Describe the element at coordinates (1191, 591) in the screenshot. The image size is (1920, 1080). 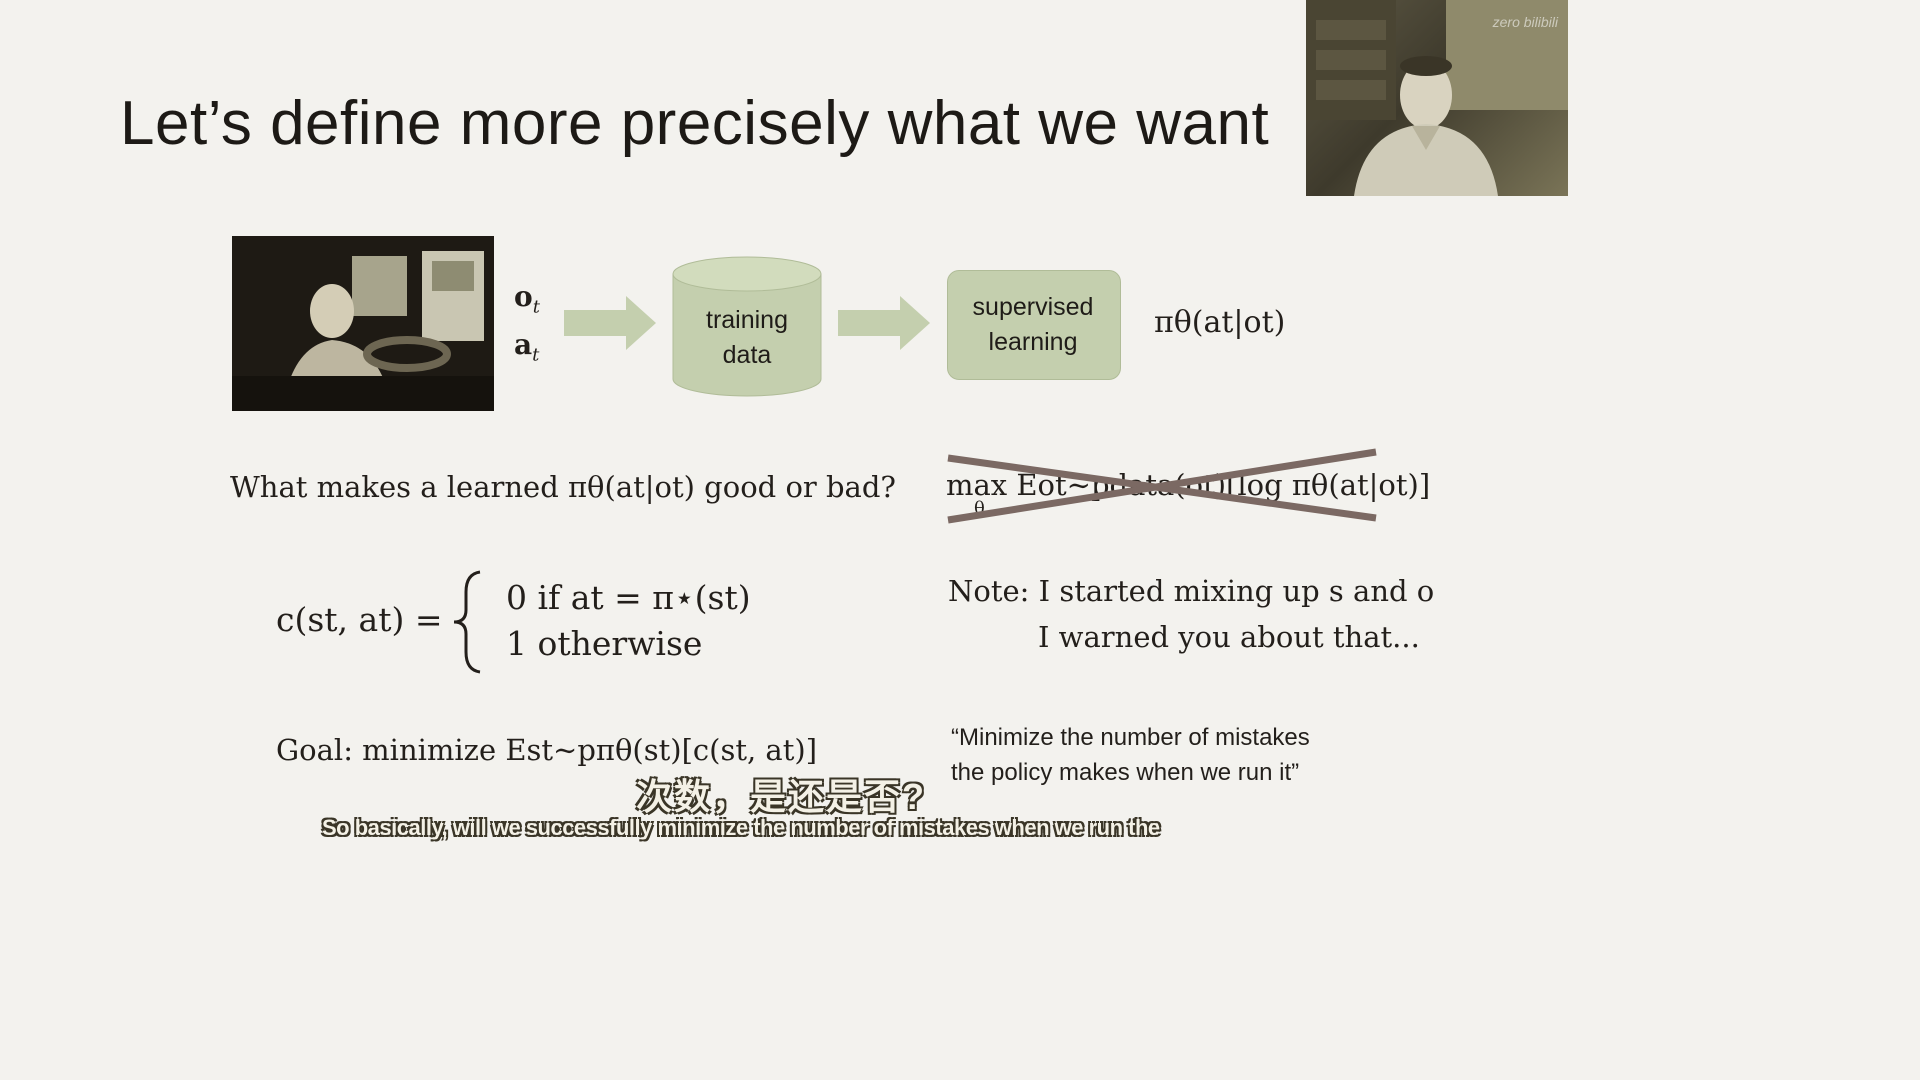
I see `note-line-1: Note: I started mixing up s and o` at that location.